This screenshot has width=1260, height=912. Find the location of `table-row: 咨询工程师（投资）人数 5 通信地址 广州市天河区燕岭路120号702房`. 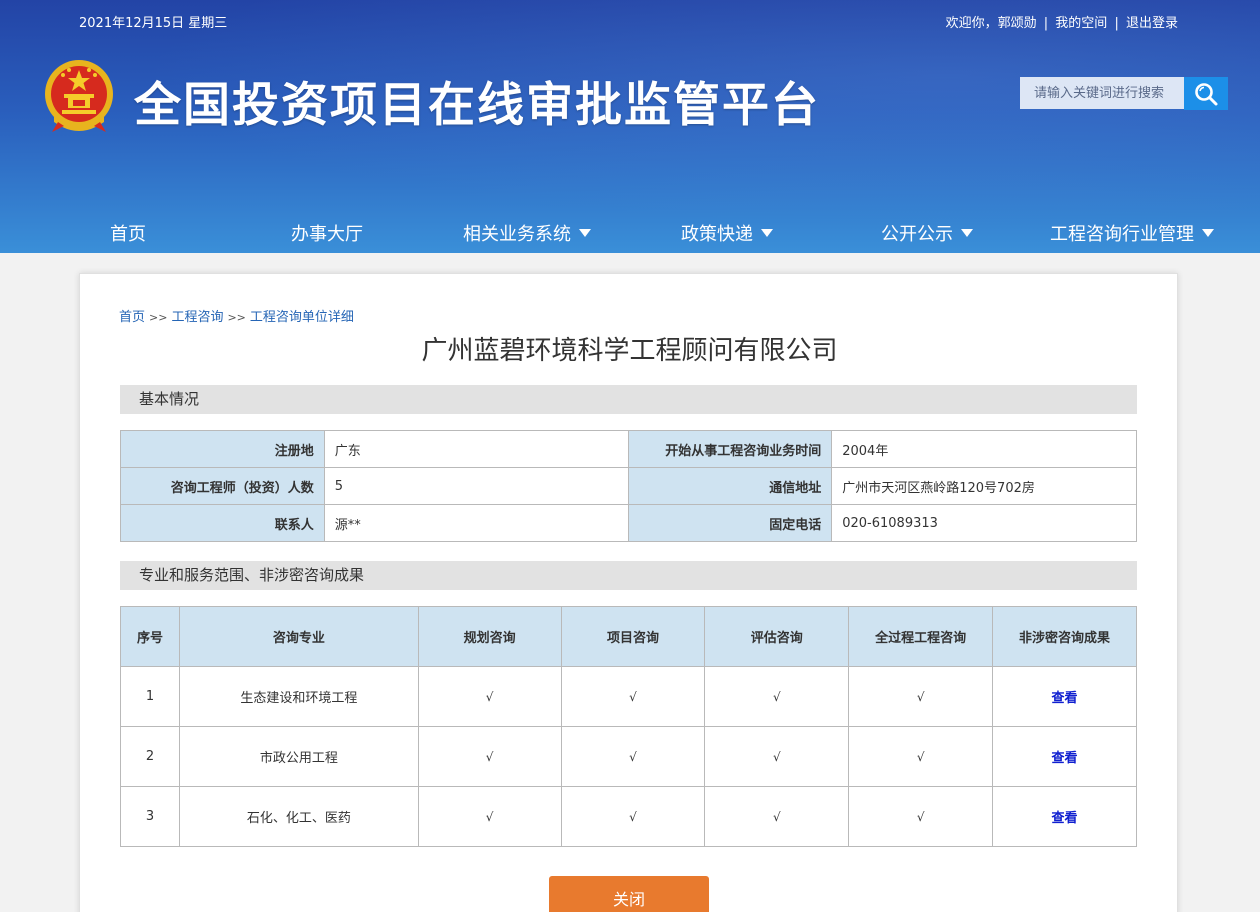

table-row: 咨询工程师（投资）人数 5 通信地址 广州市天河区燕岭路120号702房 is located at coordinates (628, 486).